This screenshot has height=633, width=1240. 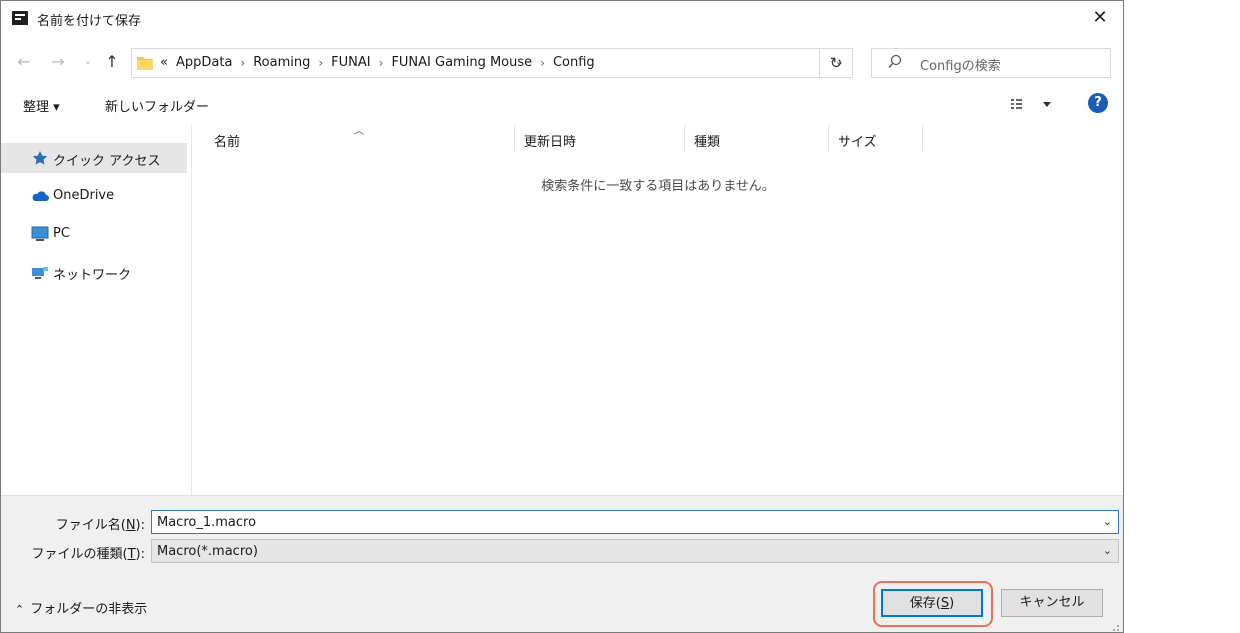 I want to click on filename-value: Macro_1.macro, so click(x=207, y=522).